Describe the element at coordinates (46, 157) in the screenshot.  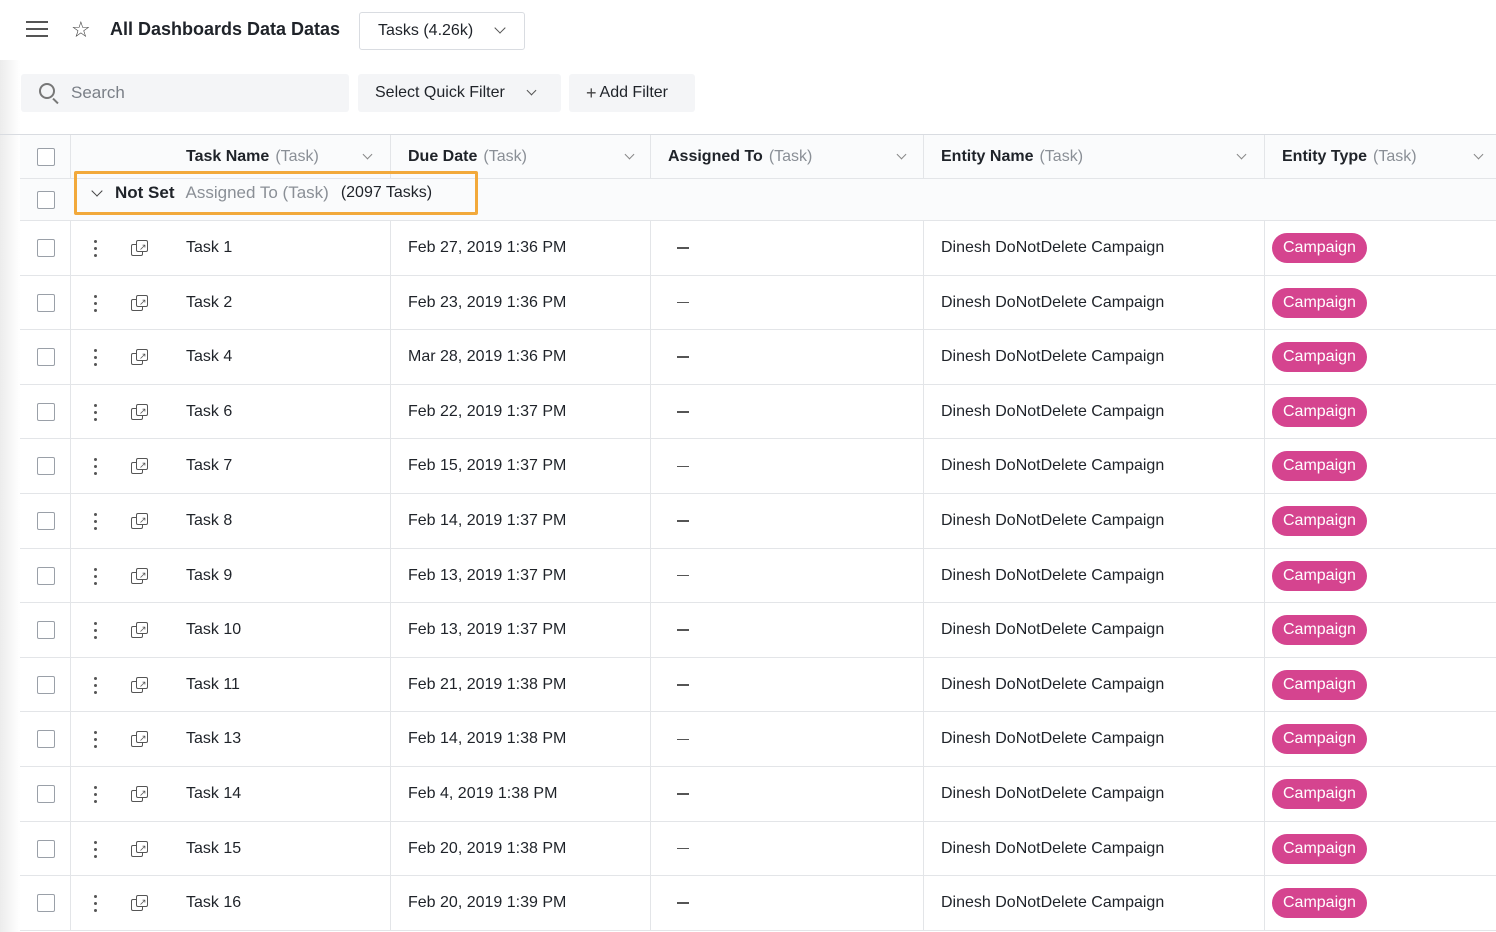
I see `select-all-checkbox` at that location.